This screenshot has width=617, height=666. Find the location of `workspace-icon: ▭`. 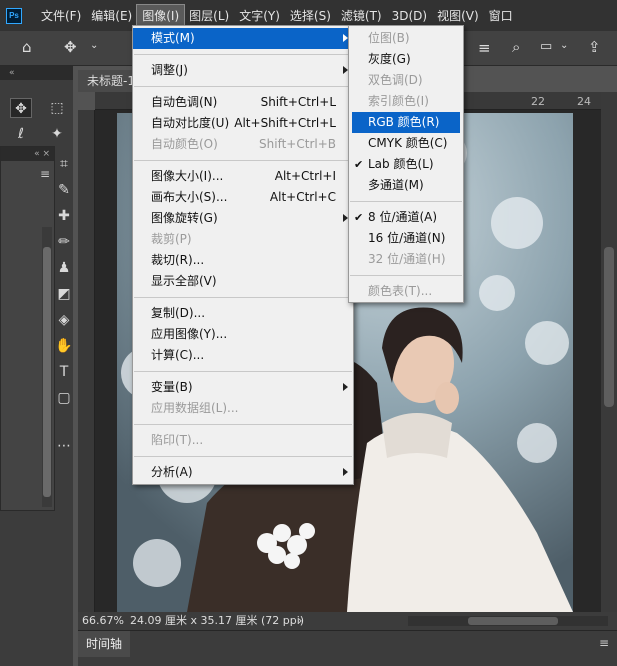

workspace-icon: ▭ is located at coordinates (546, 46).